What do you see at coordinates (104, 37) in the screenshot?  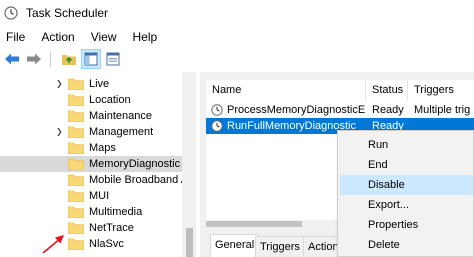 I see `menu-view: View` at bounding box center [104, 37].